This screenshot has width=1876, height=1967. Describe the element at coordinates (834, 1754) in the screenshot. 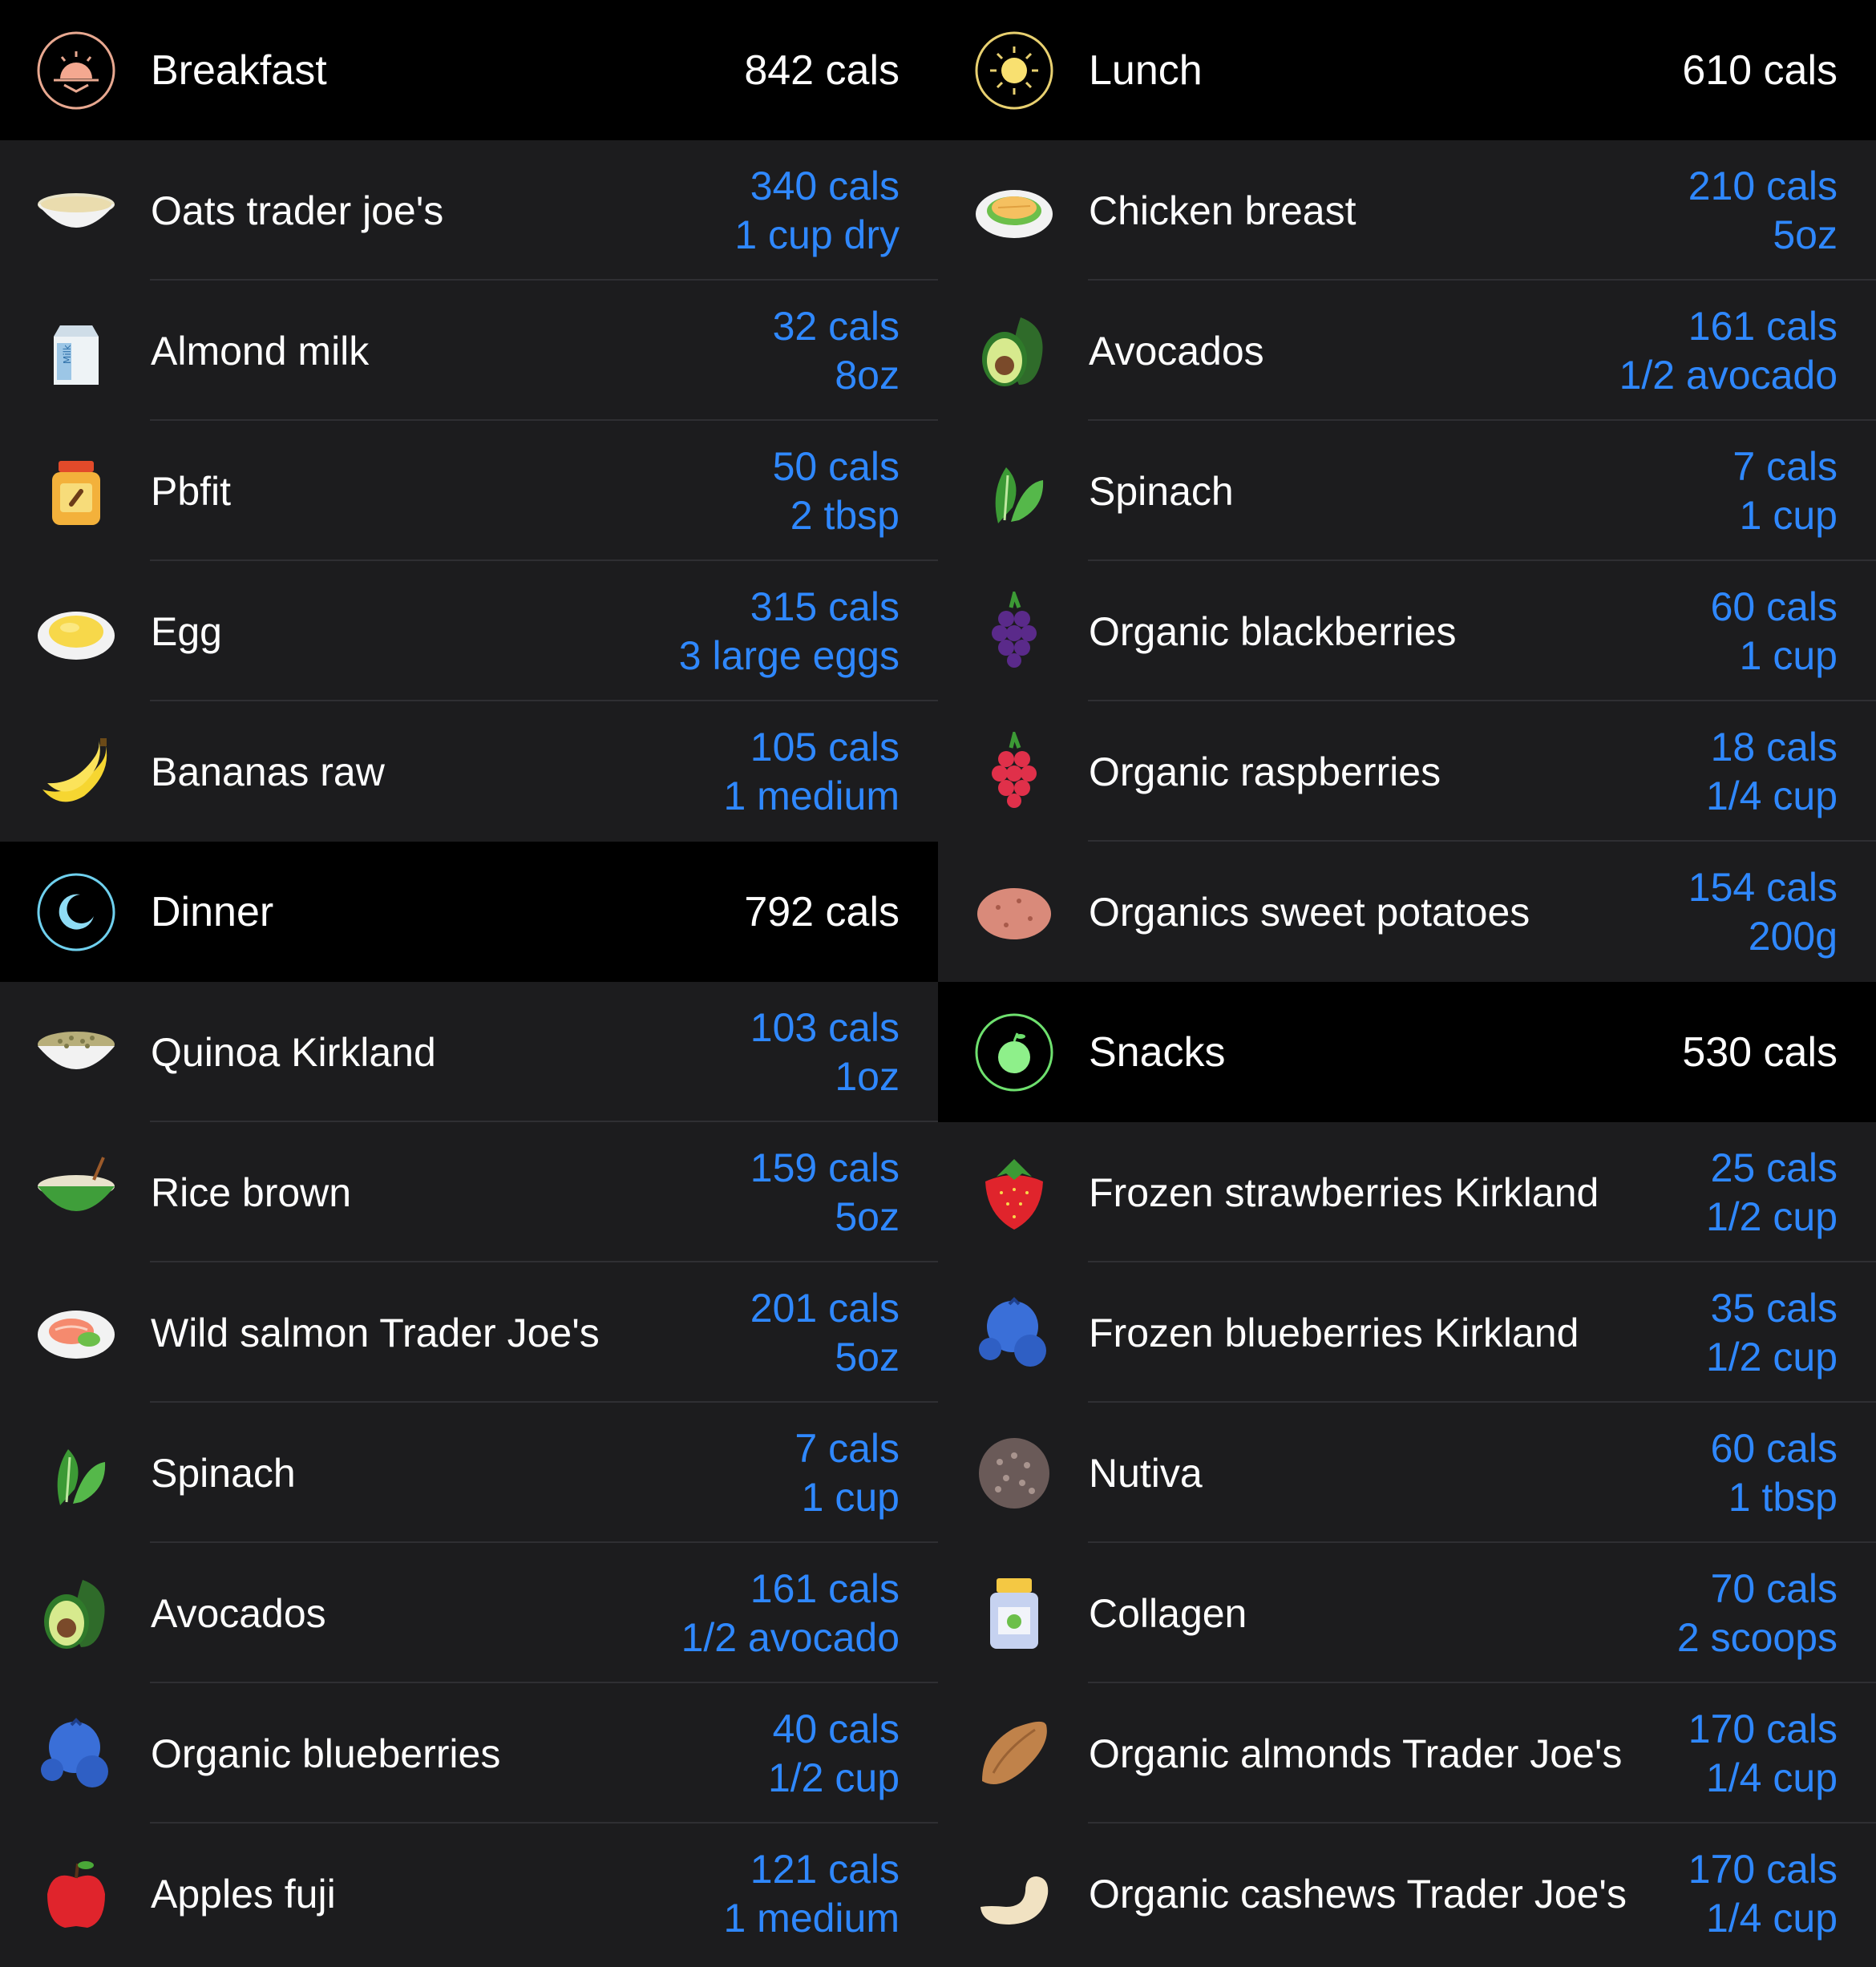

I see `food-nutrition: 40 cals 1/2 cup` at that location.